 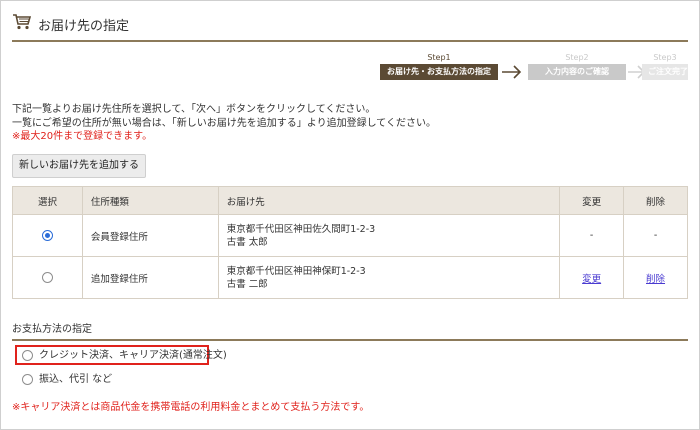 I want to click on step-1: Step1 お届け先・お支払方法の指定, so click(x=439, y=66).